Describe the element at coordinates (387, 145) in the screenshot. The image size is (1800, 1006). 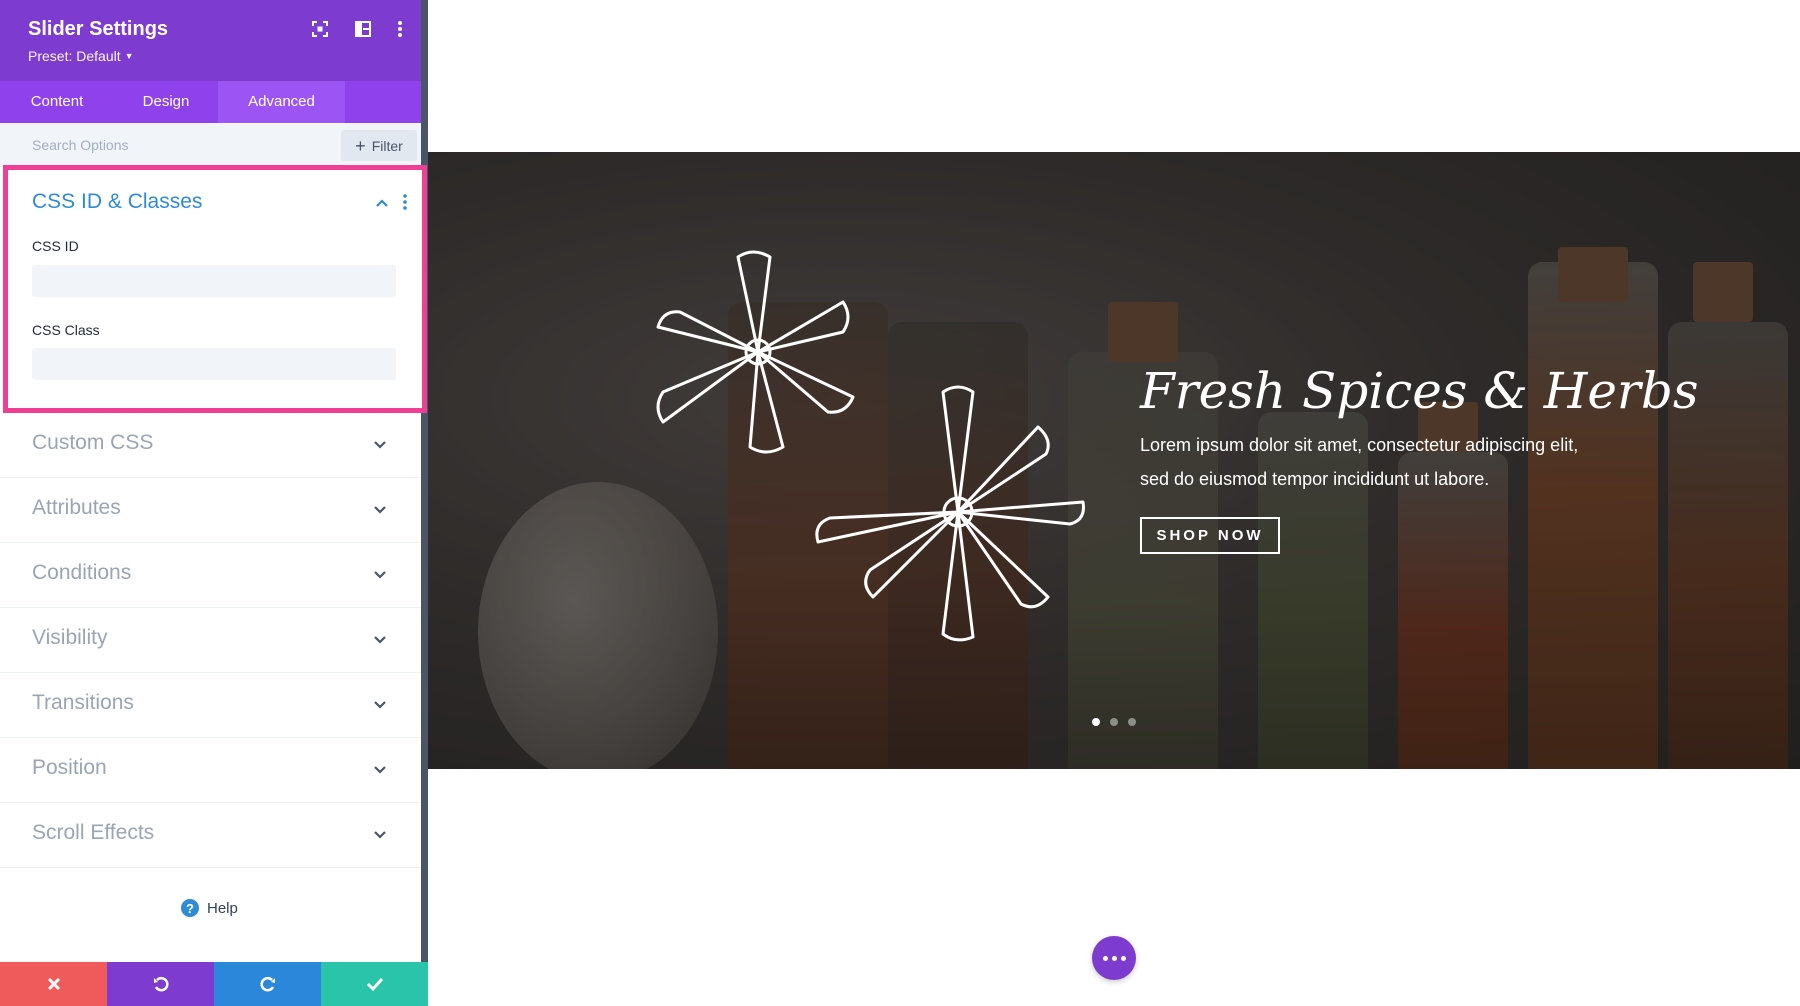
I see `filter-label: Filter` at that location.